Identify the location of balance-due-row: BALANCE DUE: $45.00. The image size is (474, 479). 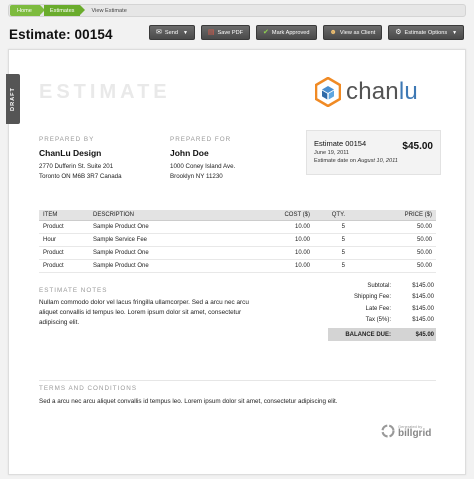
(382, 334).